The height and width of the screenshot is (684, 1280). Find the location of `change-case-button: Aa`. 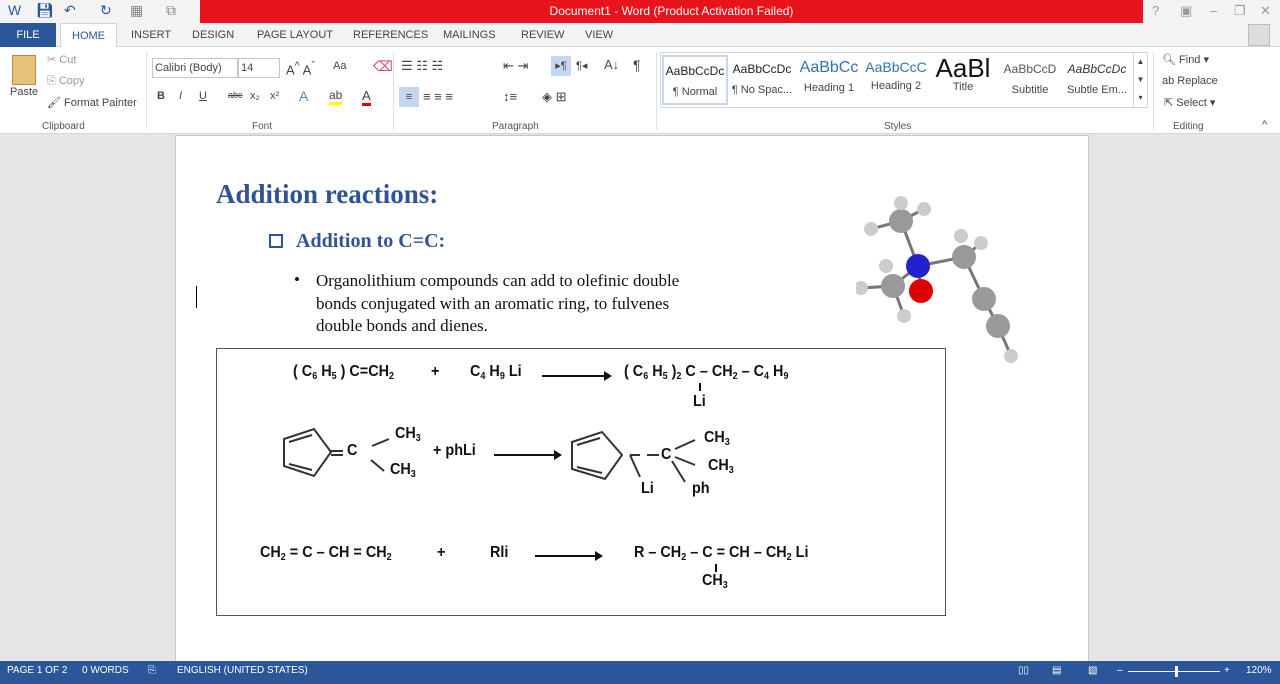

change-case-button: Aa is located at coordinates (339, 66).